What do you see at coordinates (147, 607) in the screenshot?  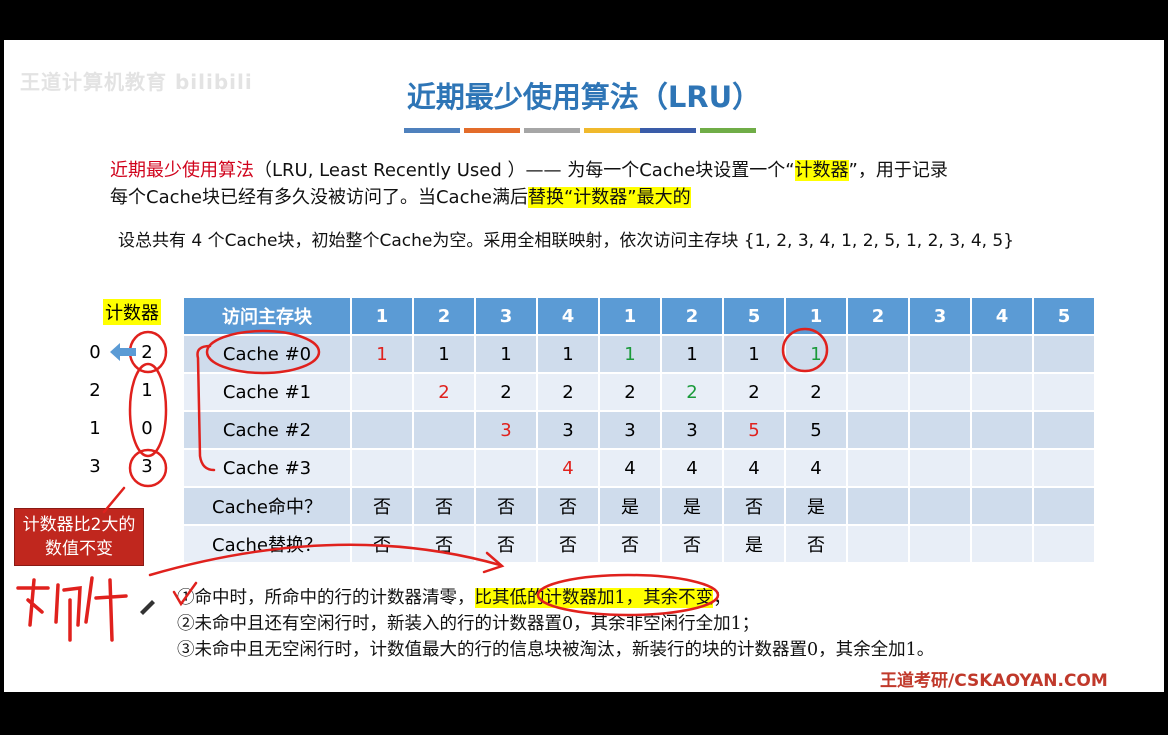 I see `pencil-icon` at bounding box center [147, 607].